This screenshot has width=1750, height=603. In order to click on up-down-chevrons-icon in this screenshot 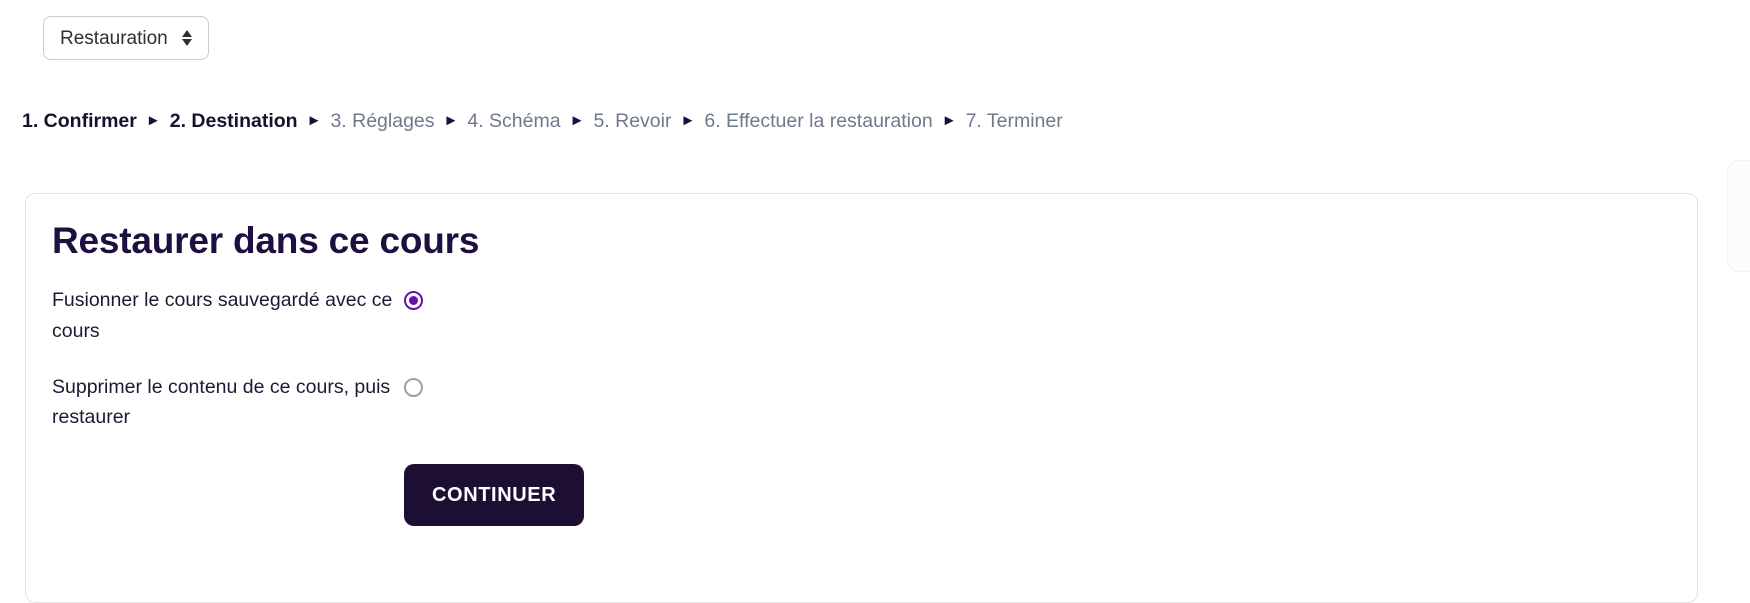, I will do `click(186, 38)`.